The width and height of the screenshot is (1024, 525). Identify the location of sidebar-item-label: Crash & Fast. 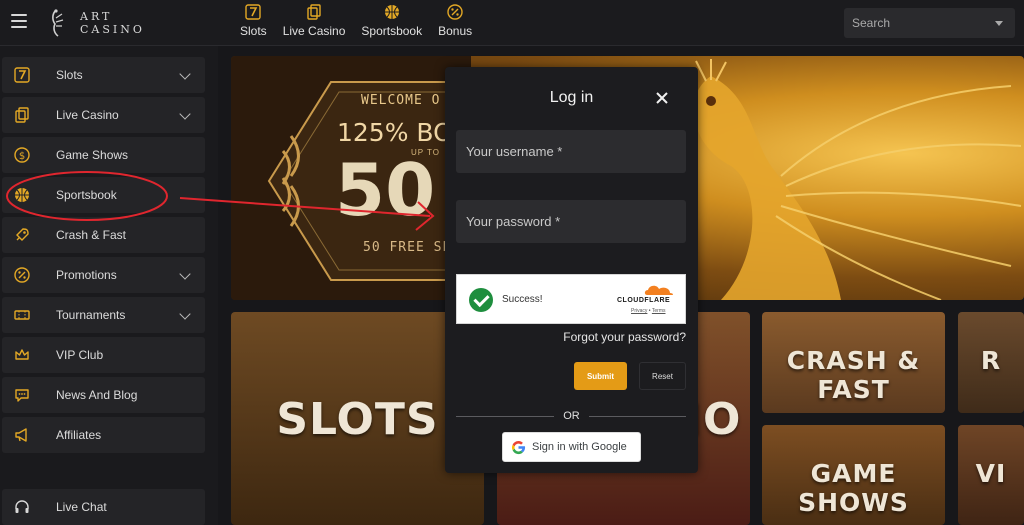
(91, 235).